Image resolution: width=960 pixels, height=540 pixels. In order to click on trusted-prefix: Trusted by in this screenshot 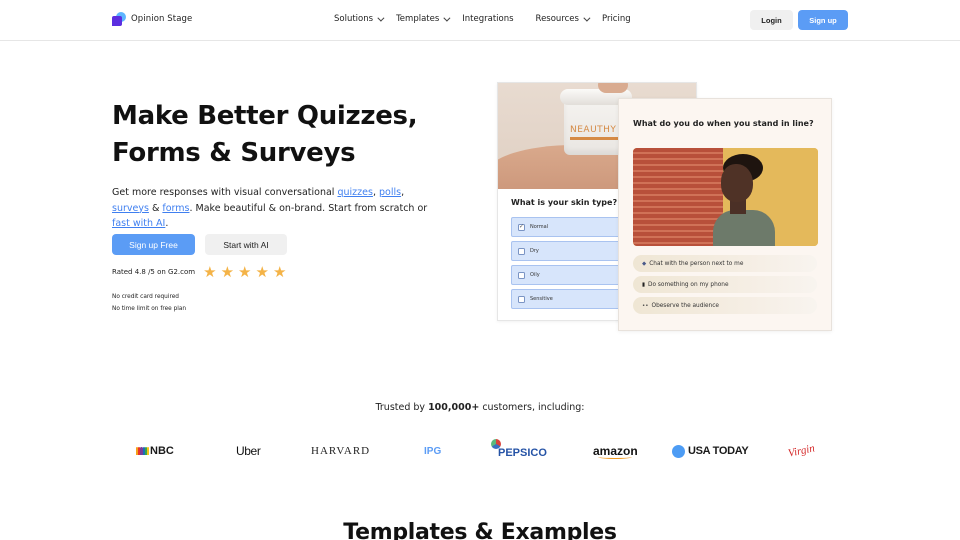, I will do `click(402, 407)`.